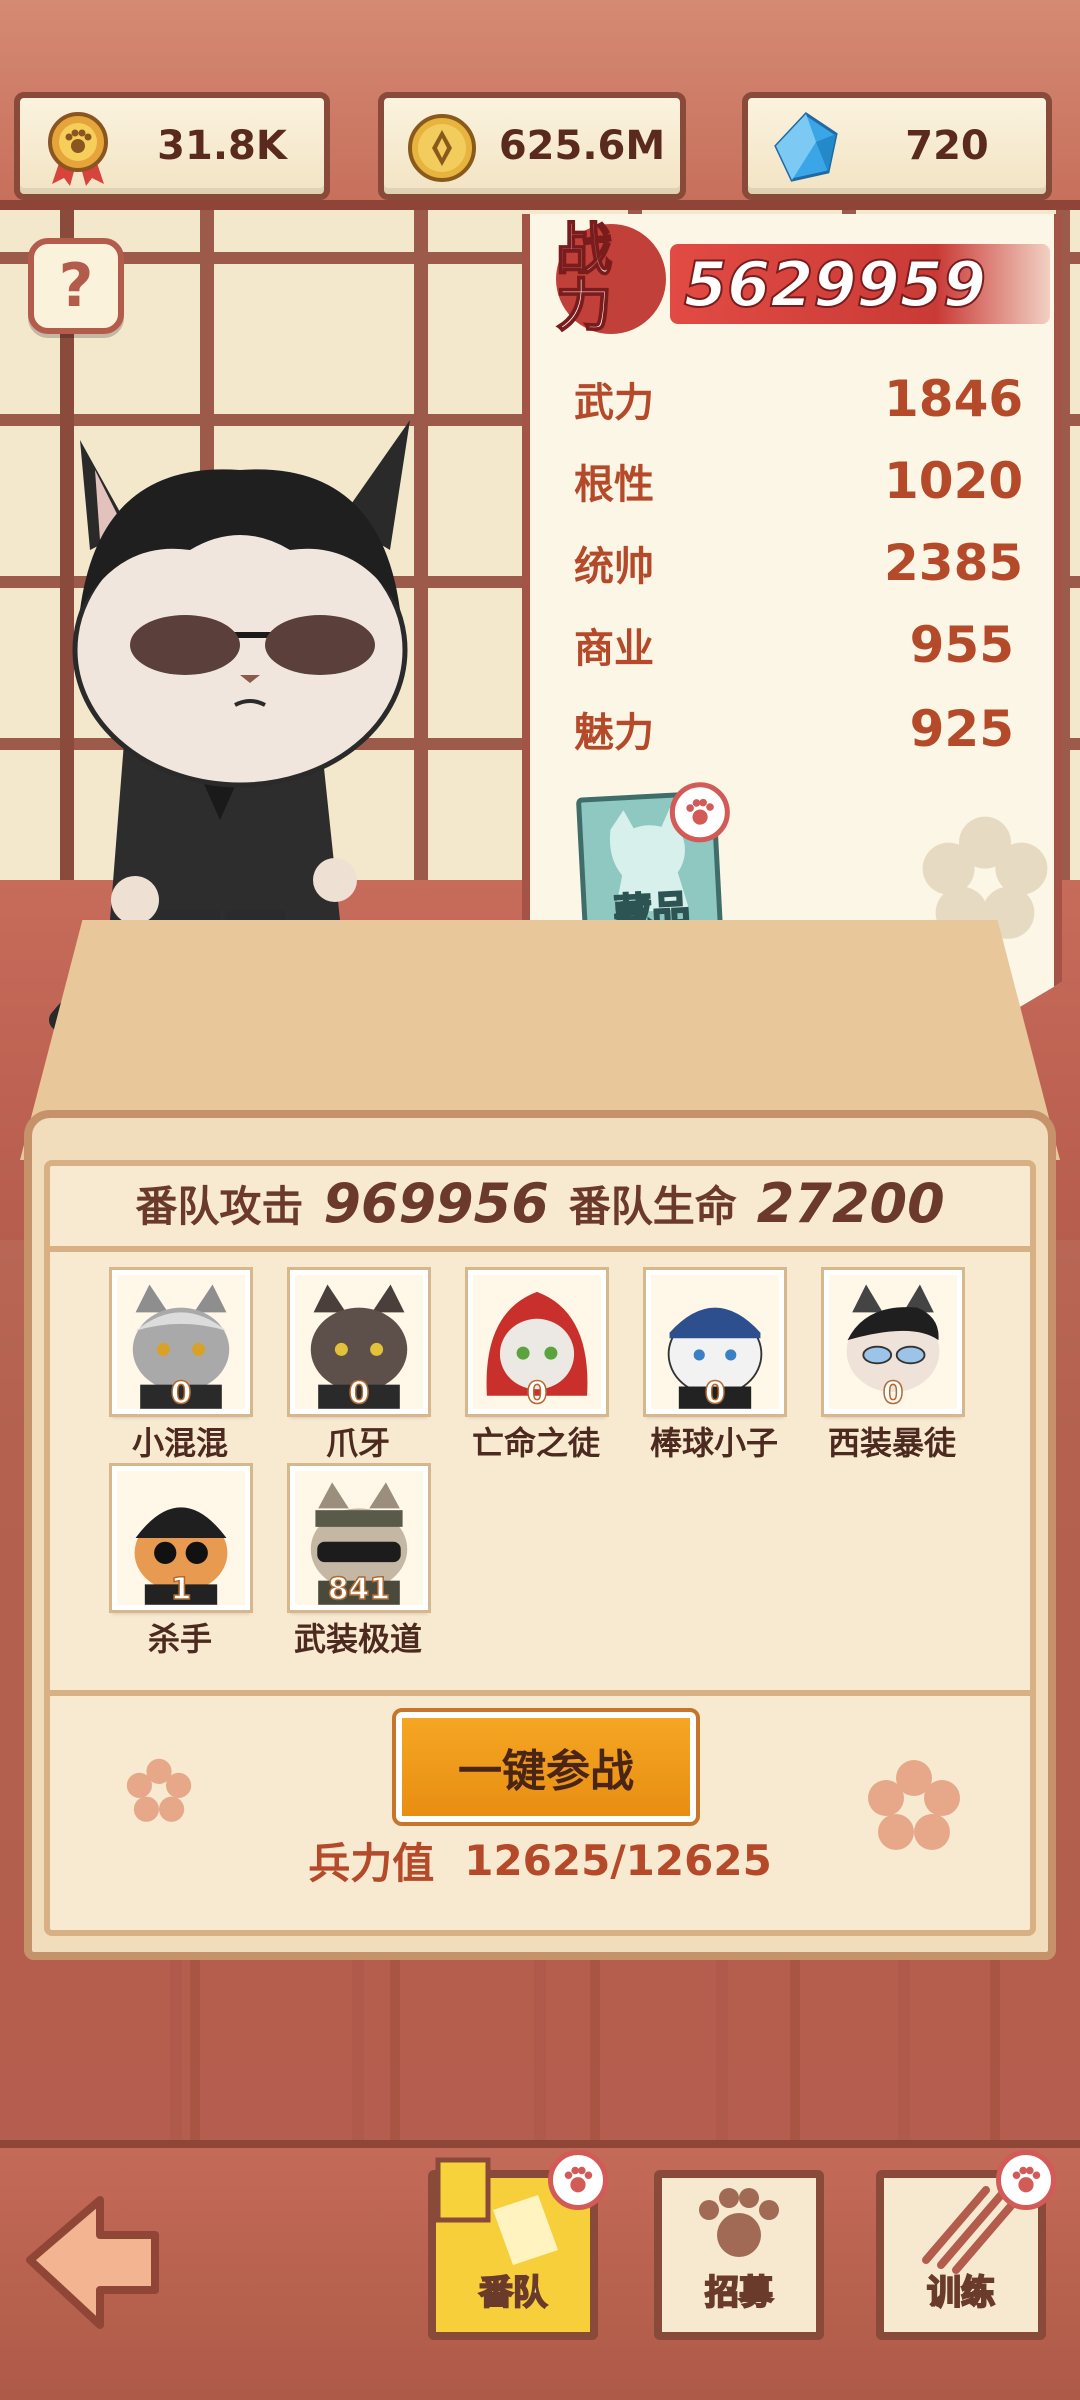 The width and height of the screenshot is (1080, 2400). What do you see at coordinates (961, 2293) in the screenshot?
I see `tab-label: 训练` at bounding box center [961, 2293].